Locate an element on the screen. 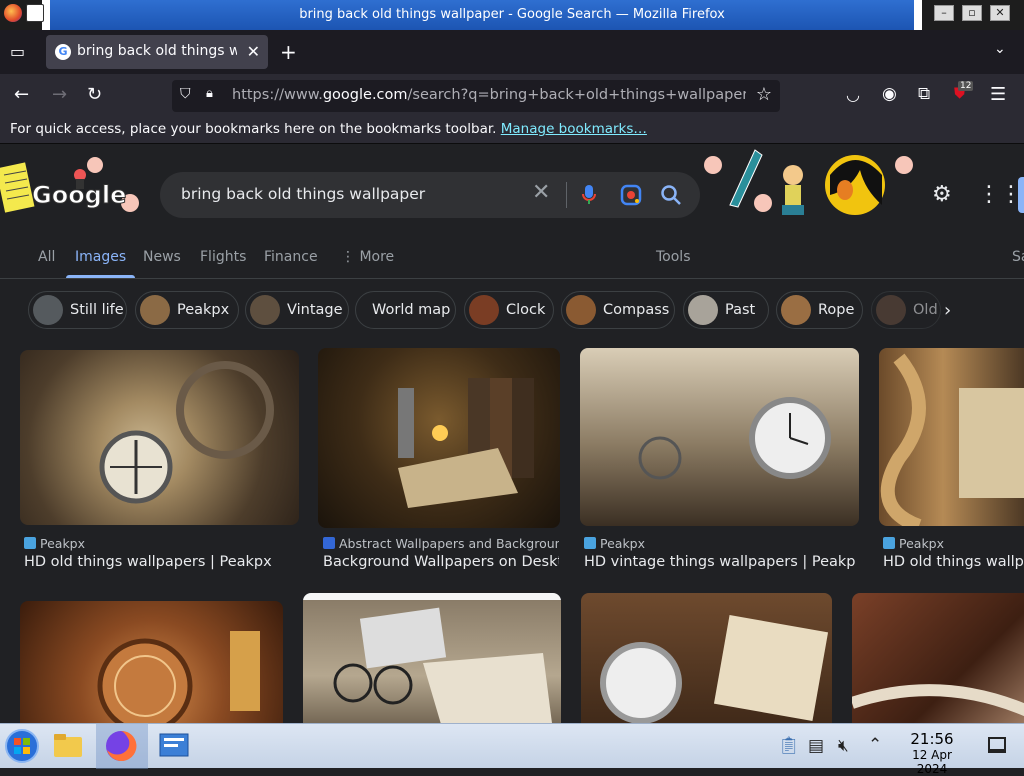 This screenshot has height=776, width=1024. tracking-shield-icon: ⛉ is located at coordinates (185, 94).